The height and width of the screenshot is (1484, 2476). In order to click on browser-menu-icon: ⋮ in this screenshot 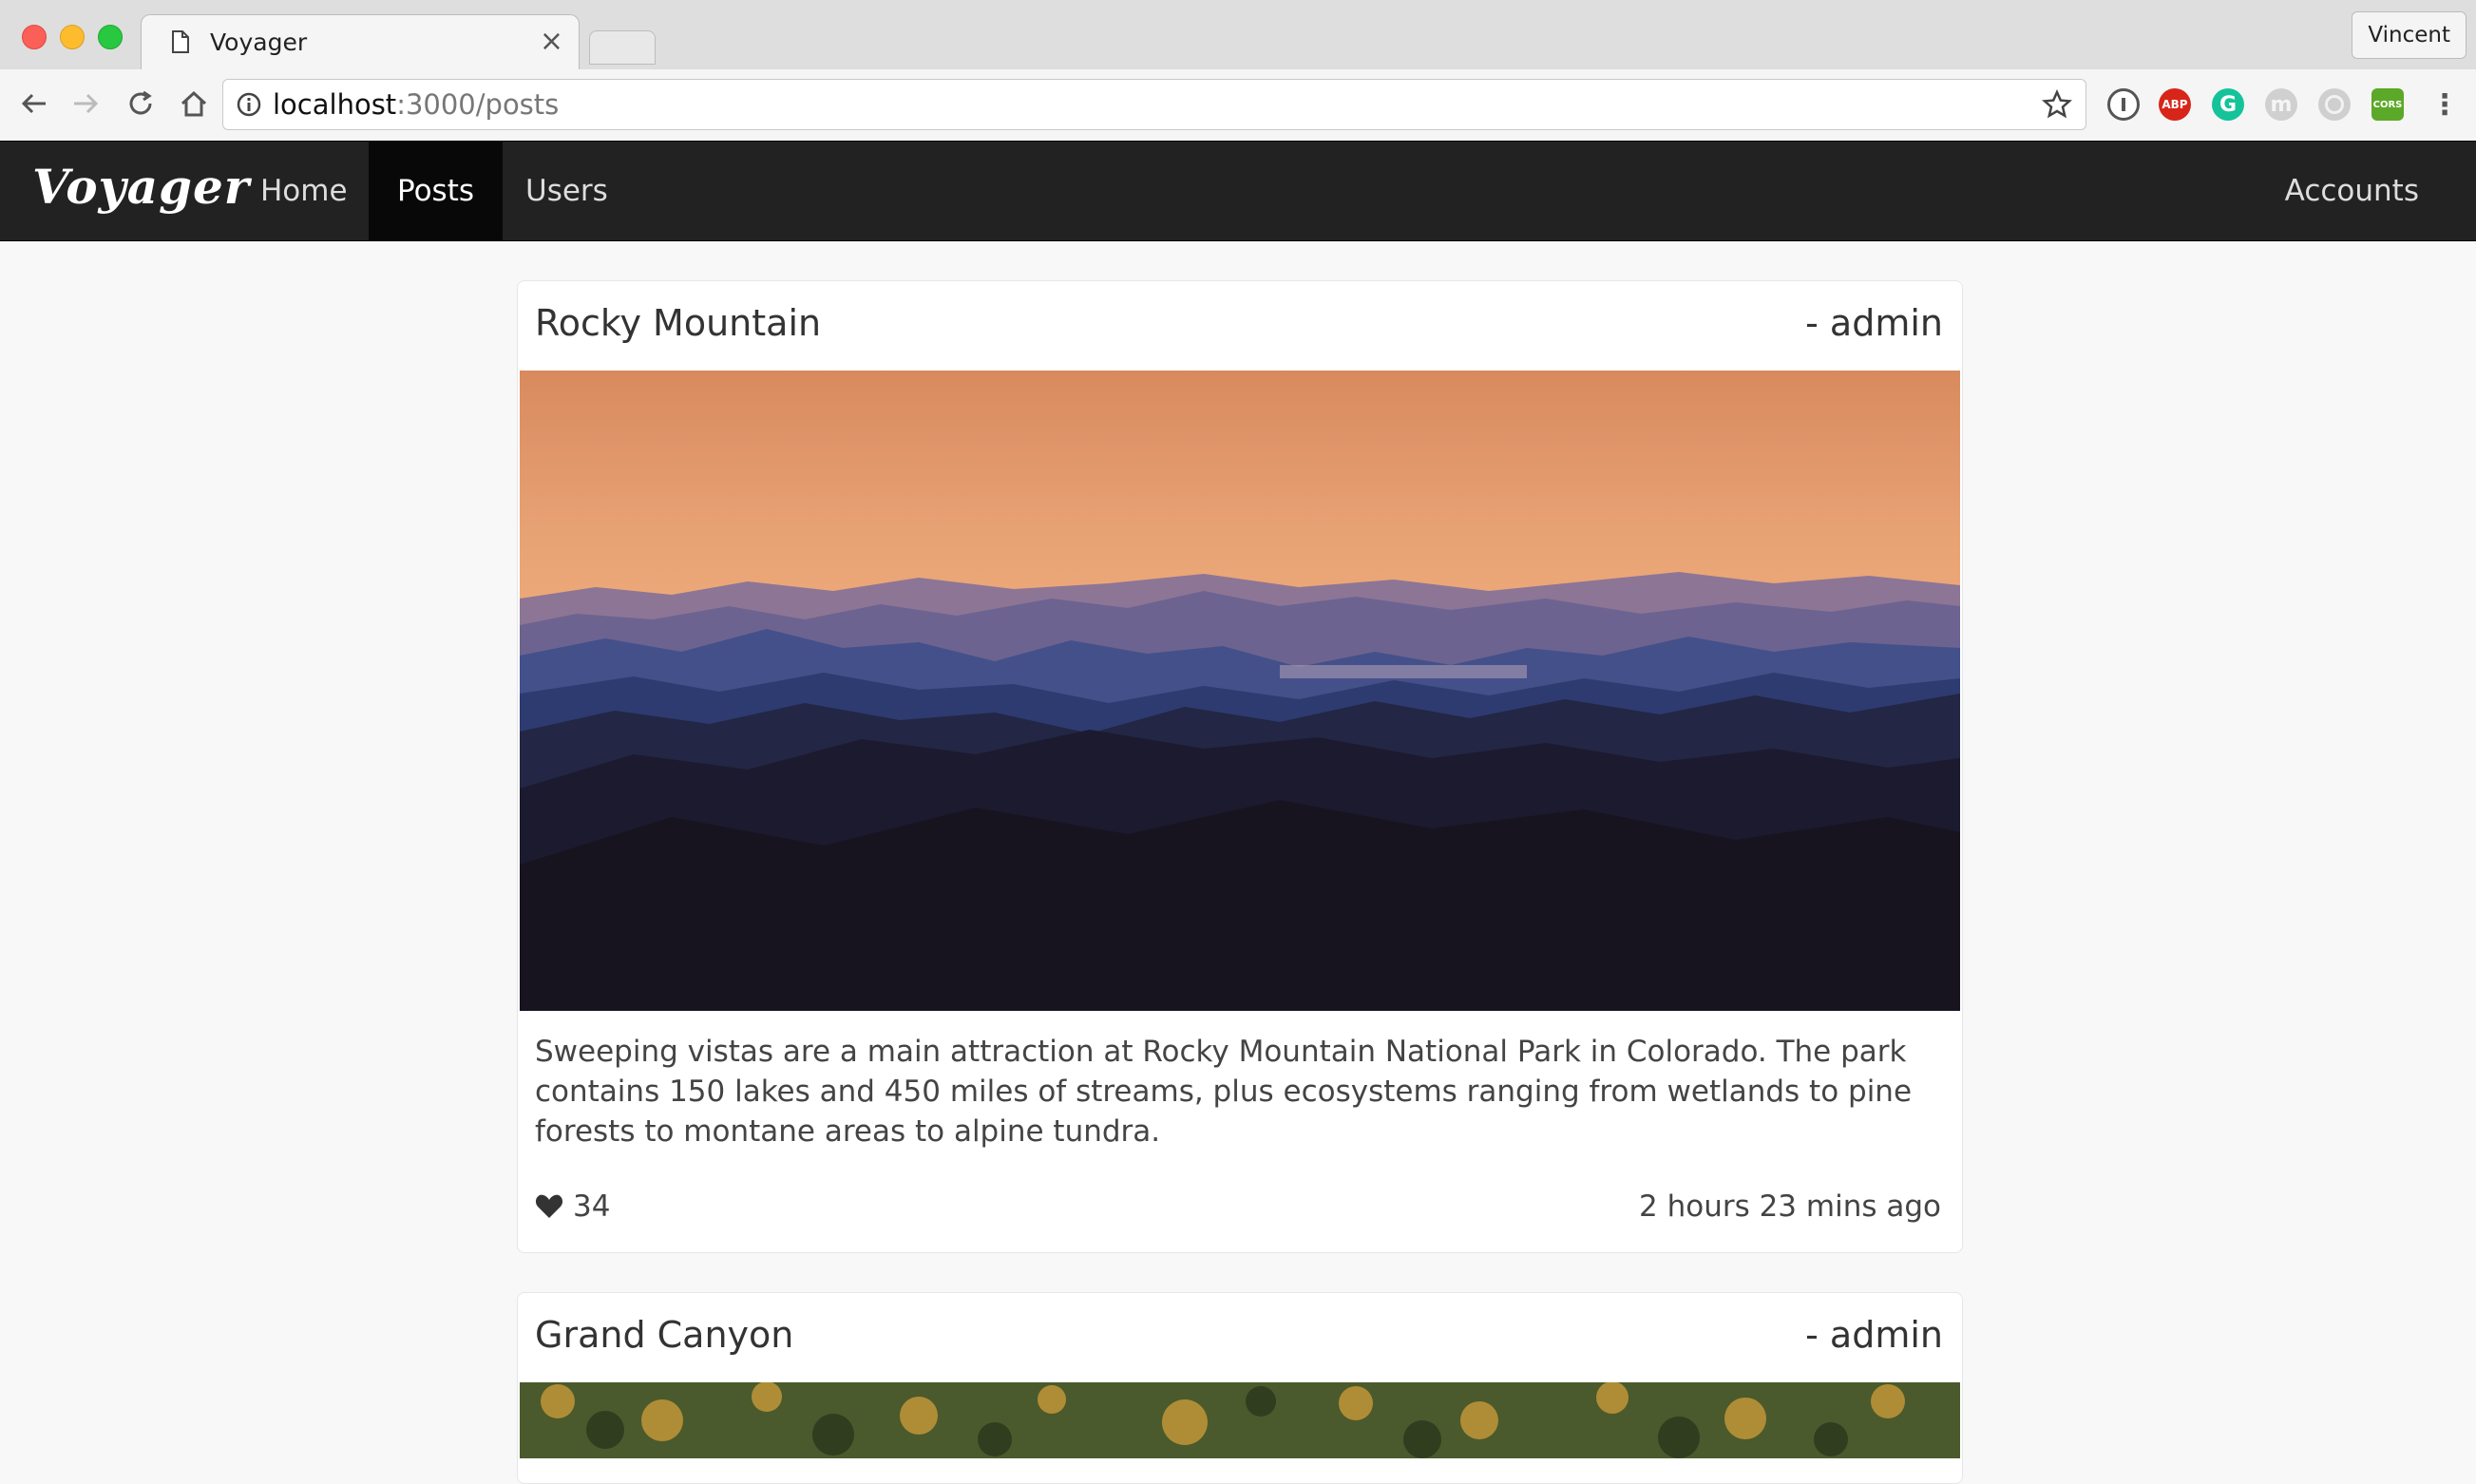, I will do `click(2445, 105)`.